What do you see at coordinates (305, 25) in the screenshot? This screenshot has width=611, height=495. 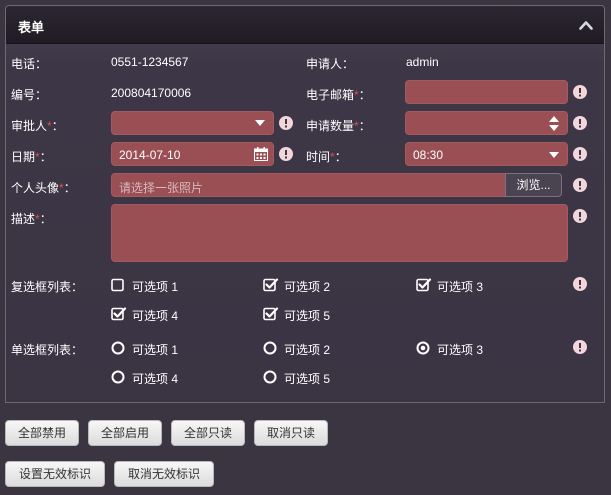 I see `panel-header: 表单` at bounding box center [305, 25].